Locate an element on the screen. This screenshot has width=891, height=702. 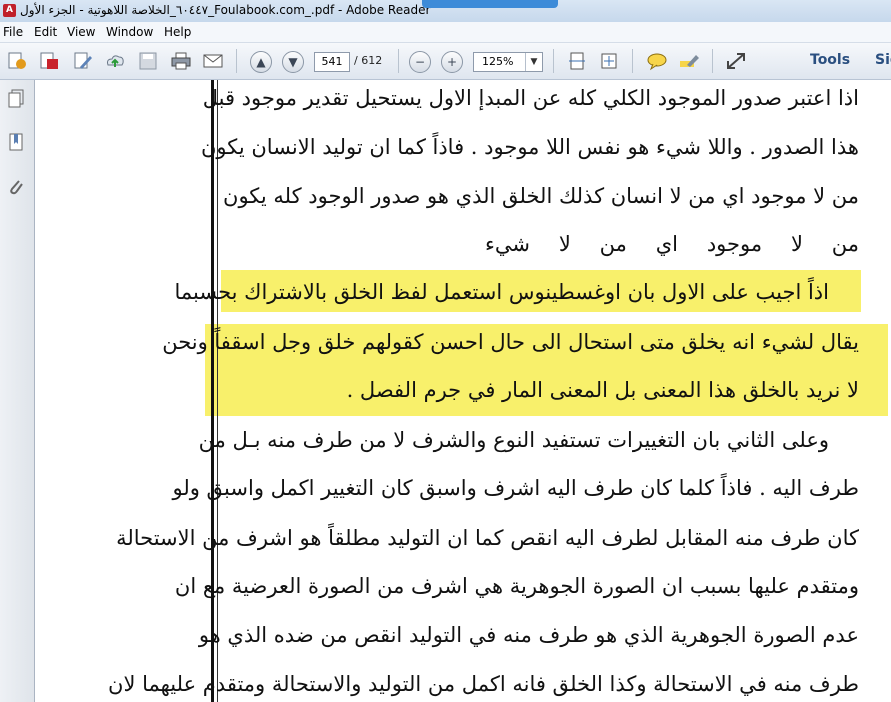
sign-button: Sig is located at coordinates (883, 60).